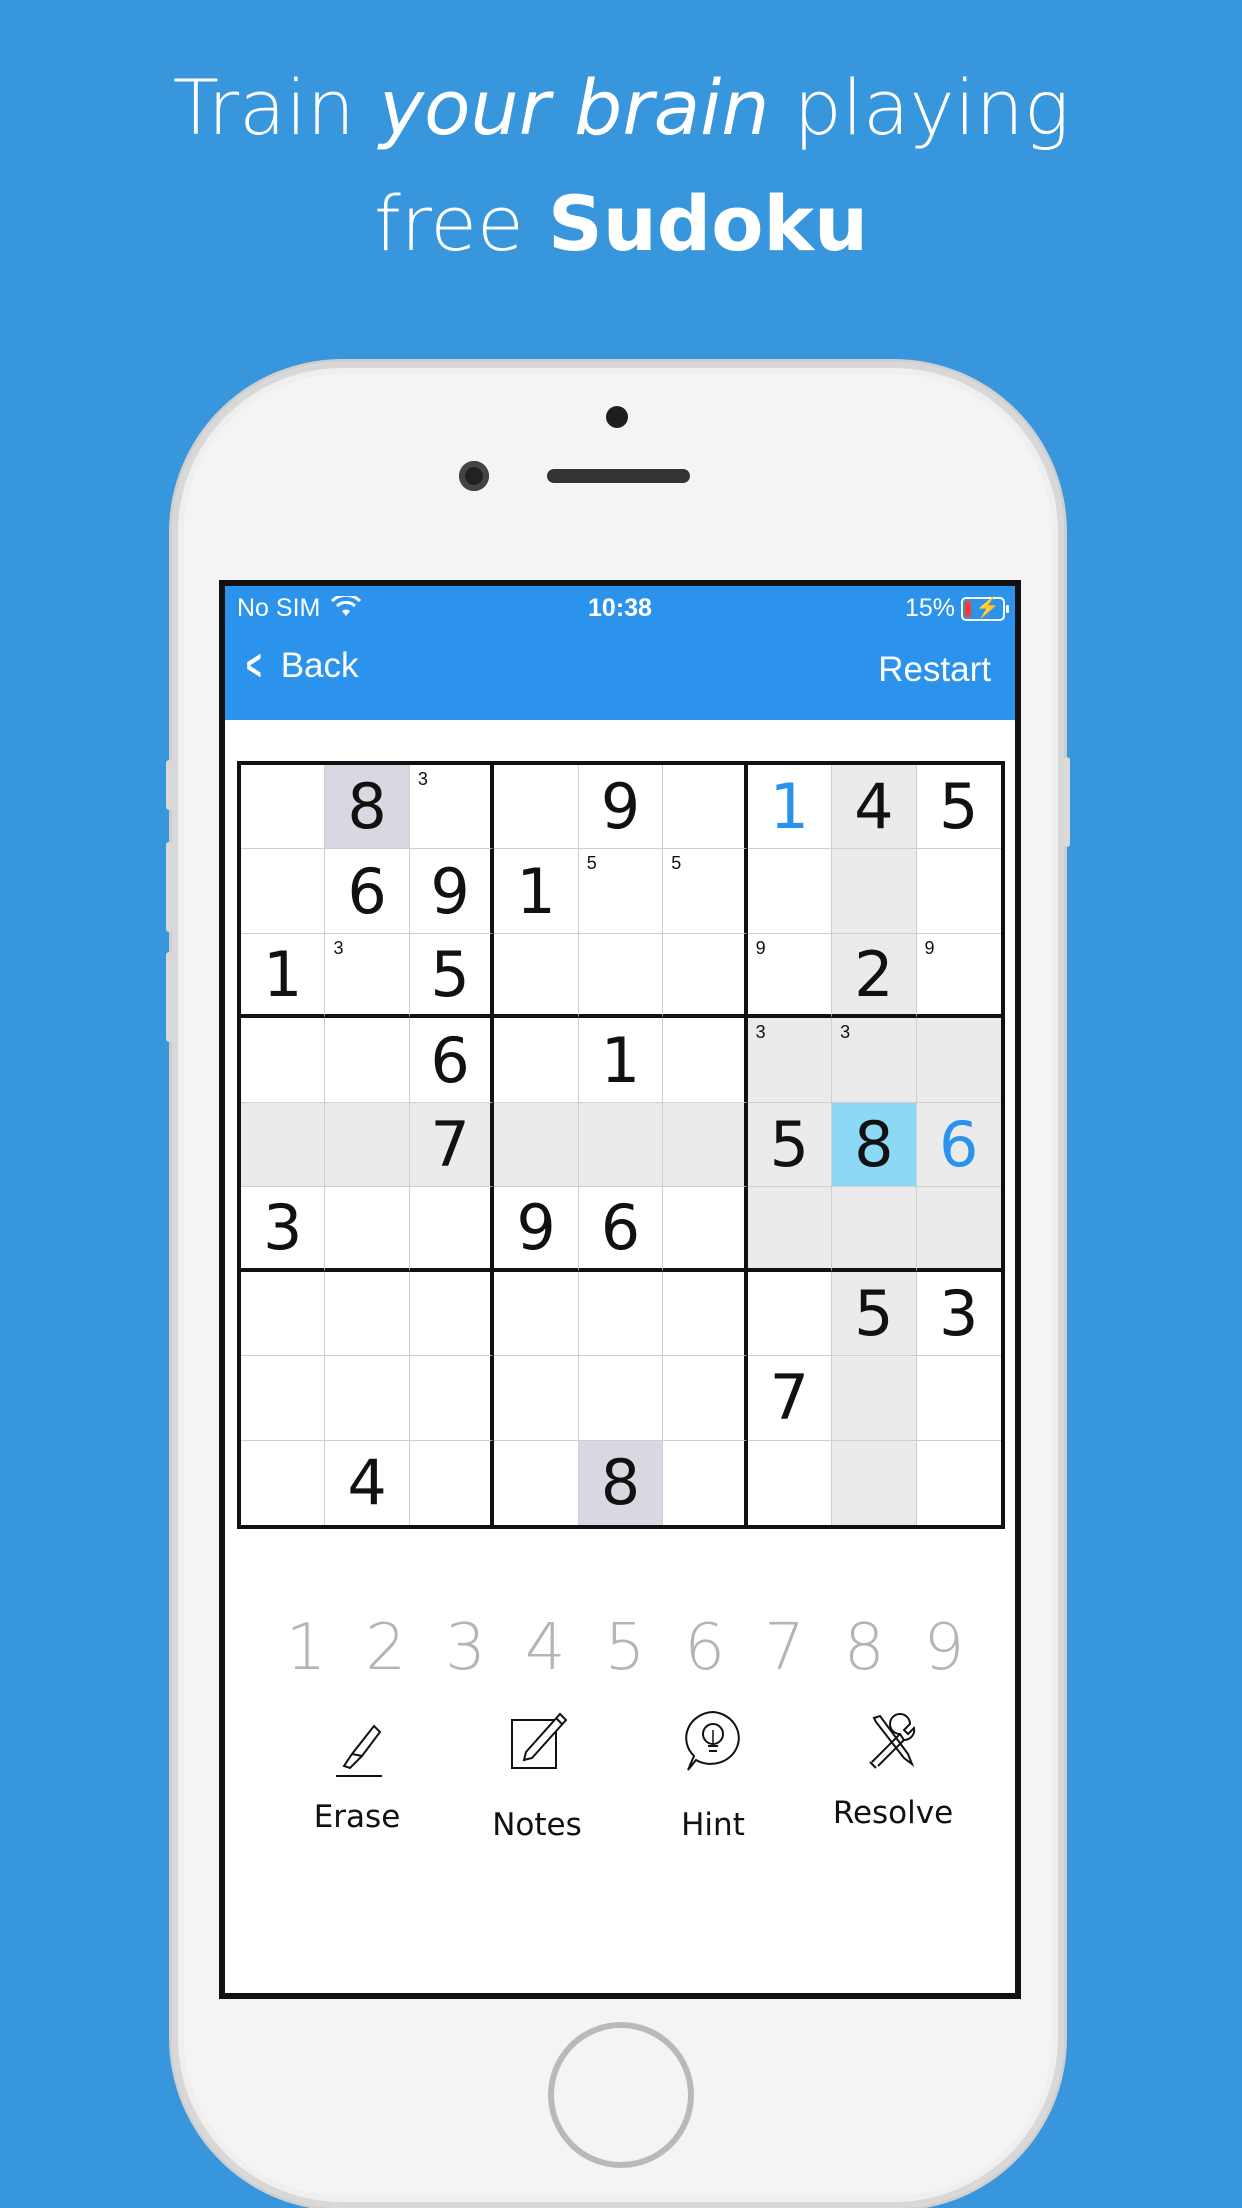 The image size is (1242, 2208). I want to click on number-key: 1, so click(306, 1648).